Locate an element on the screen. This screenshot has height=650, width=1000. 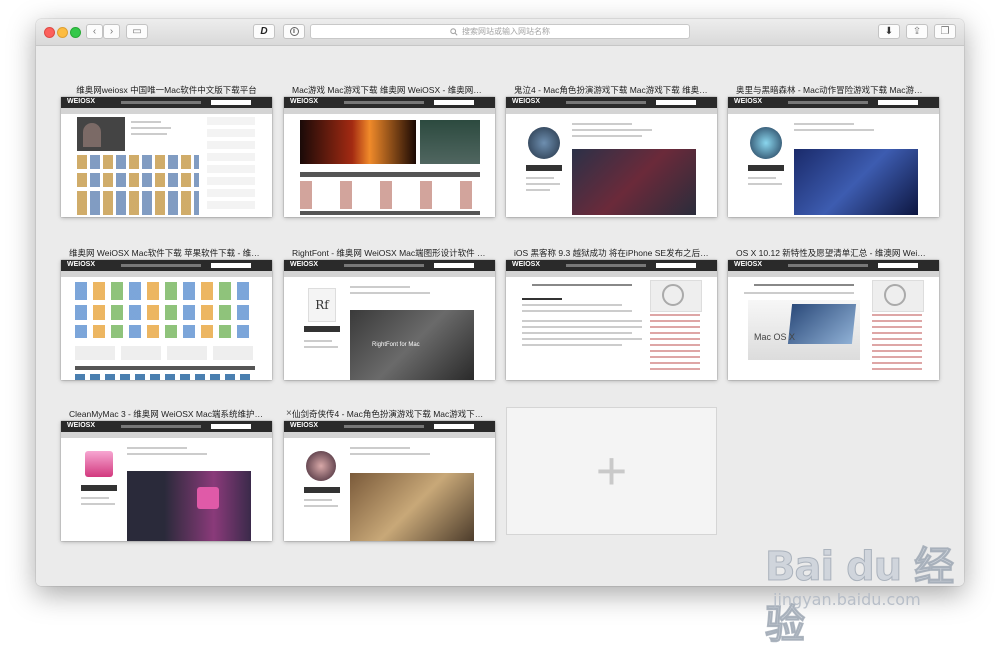
tab-title: 维奥网weiosx 中国唯一Mac软件中文版下载平台 is located at coordinates (166, 90).